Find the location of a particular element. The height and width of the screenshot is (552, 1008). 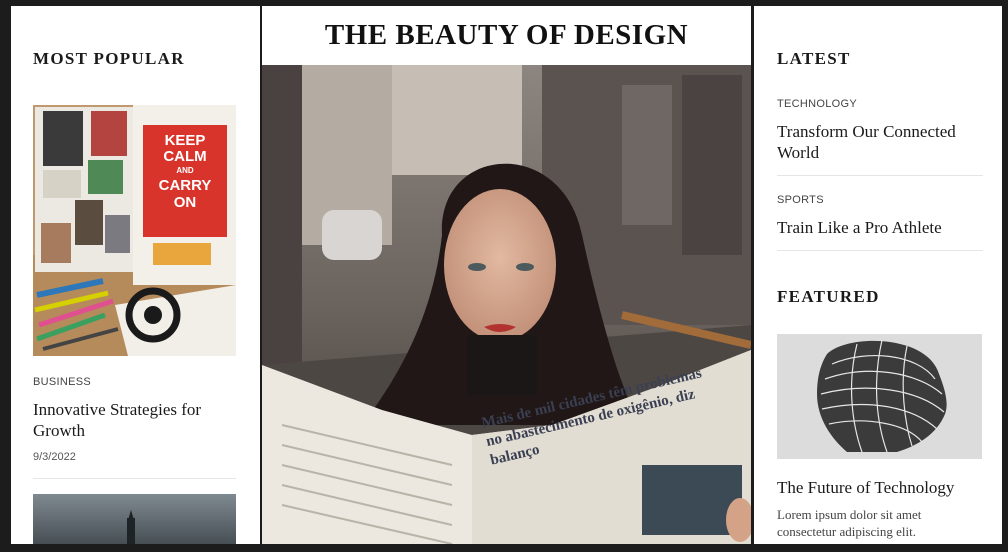

hero-title: THE BEAUTY OF DESIGN is located at coordinates (506, 35).